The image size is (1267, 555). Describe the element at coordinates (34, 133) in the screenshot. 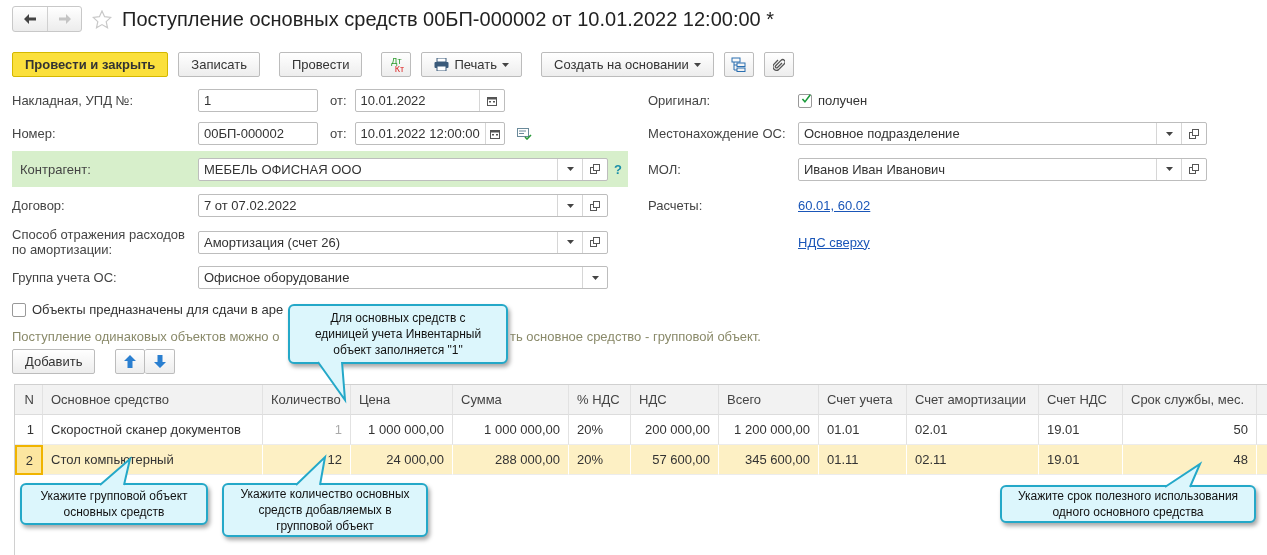

I see `field-label: Номер:` at that location.